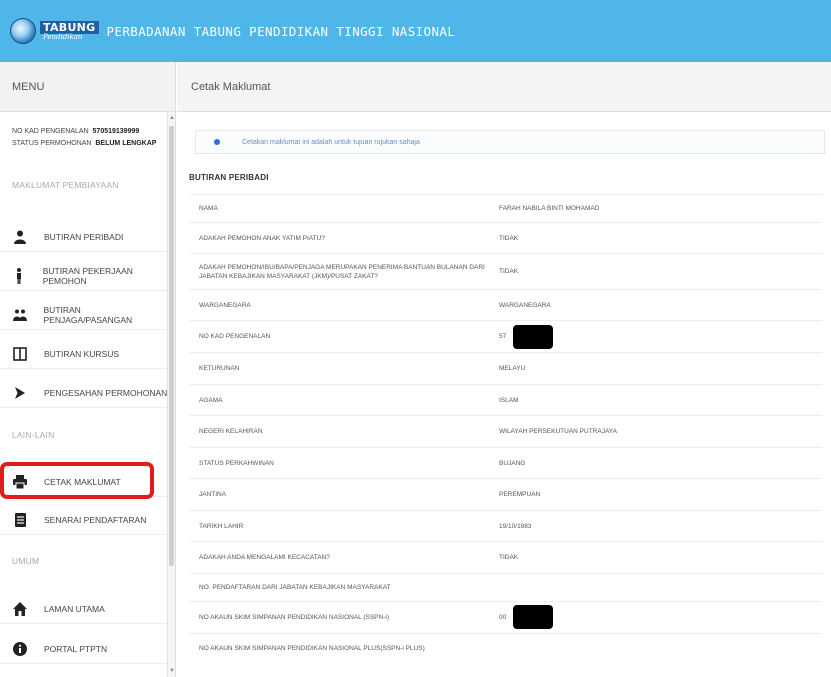 The width and height of the screenshot is (831, 677). I want to click on sidebar-item-label: PENGESAHAN PERMOHONAN, so click(106, 392).